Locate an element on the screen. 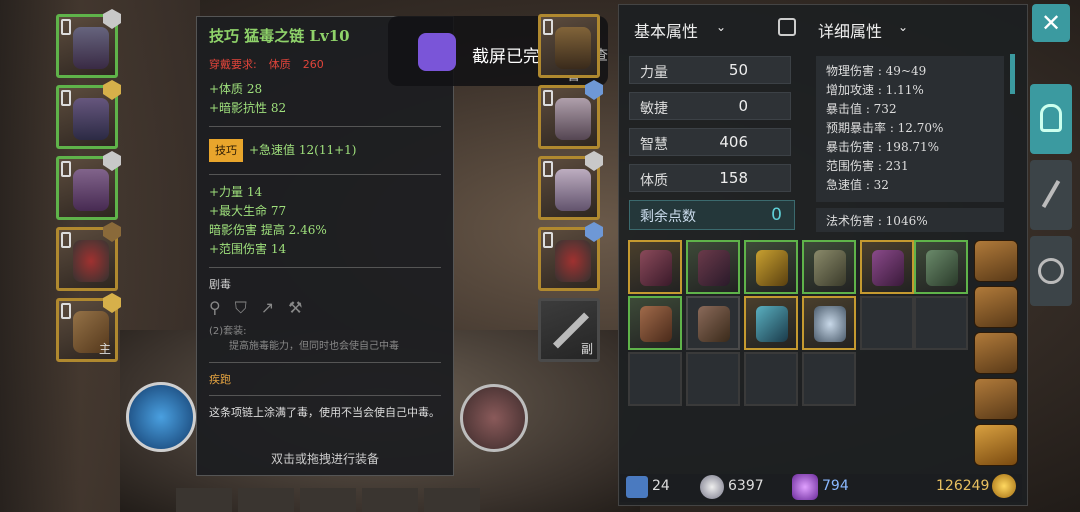  target-icon is located at coordinates (1051, 271).